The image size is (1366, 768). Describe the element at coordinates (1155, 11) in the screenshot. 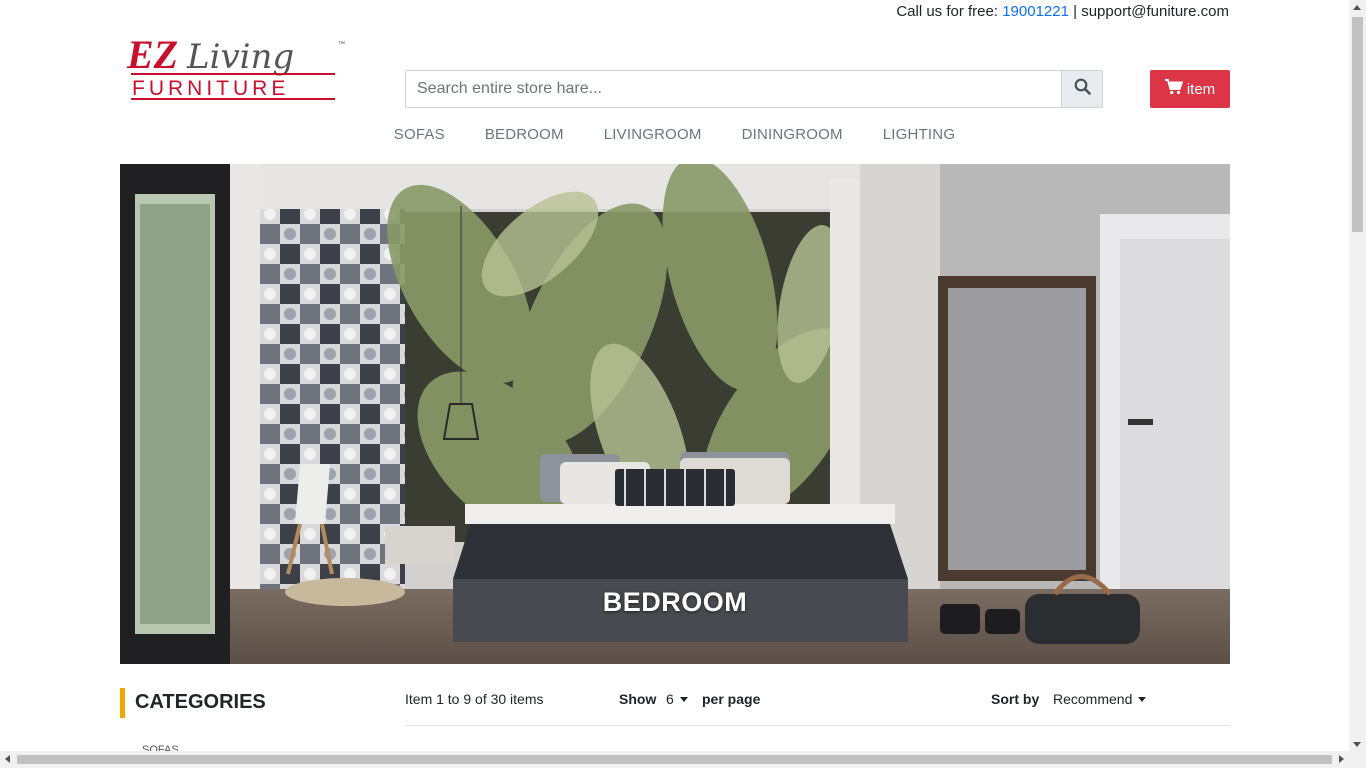

I see `email-link: support@funiture.com` at that location.